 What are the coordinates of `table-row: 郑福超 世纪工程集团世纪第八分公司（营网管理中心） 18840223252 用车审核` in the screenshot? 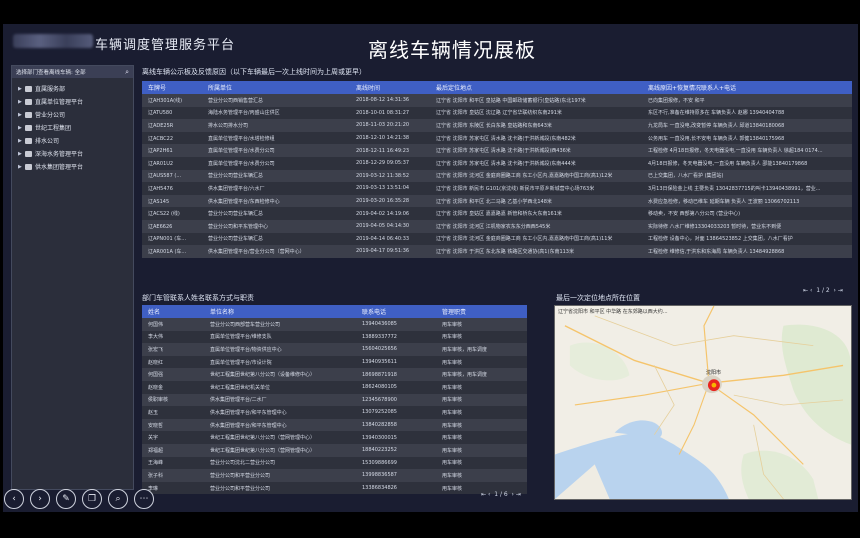 It's located at (334, 450).